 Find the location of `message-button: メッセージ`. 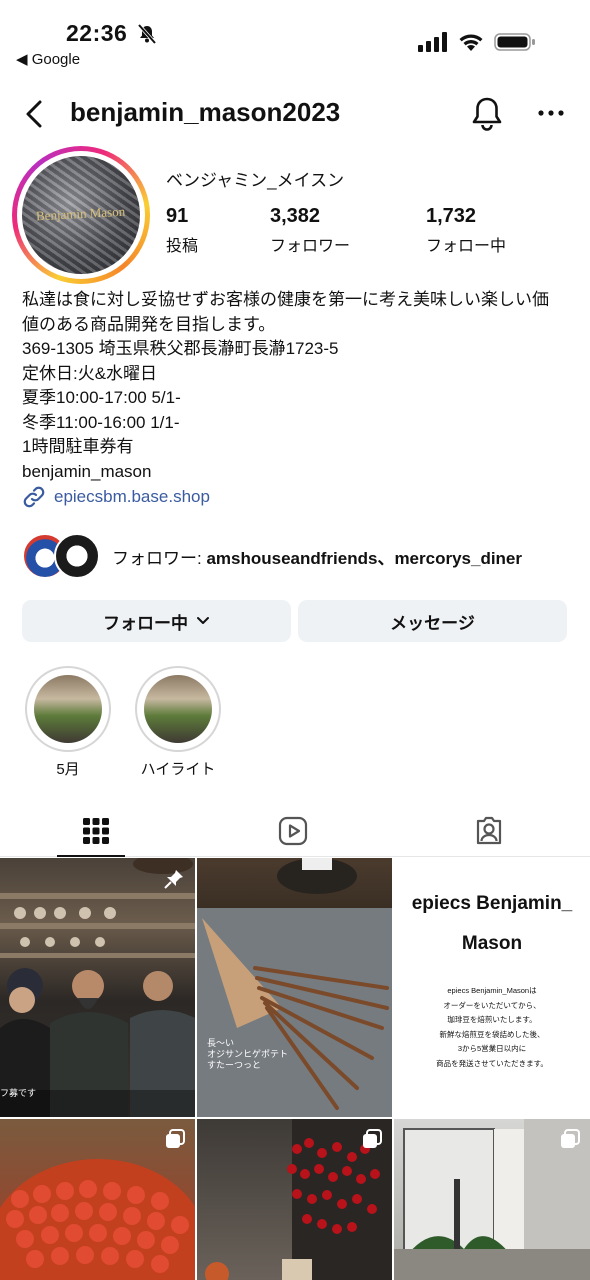

message-button: メッセージ is located at coordinates (432, 621).